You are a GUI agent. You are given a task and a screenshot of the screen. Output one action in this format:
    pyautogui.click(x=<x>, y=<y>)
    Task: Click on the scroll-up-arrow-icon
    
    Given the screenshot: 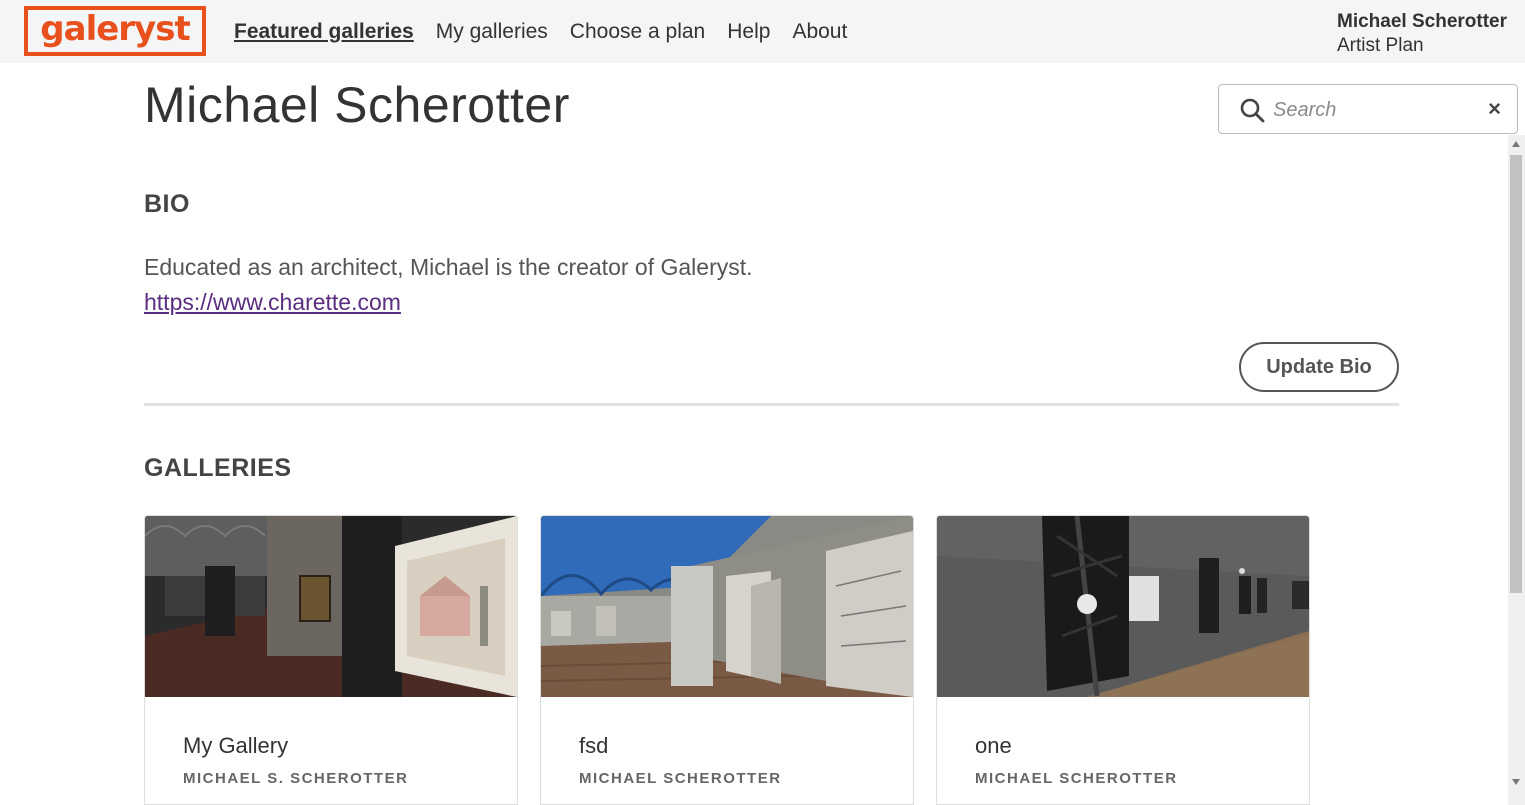 What is the action you would take?
    pyautogui.click(x=1516, y=144)
    